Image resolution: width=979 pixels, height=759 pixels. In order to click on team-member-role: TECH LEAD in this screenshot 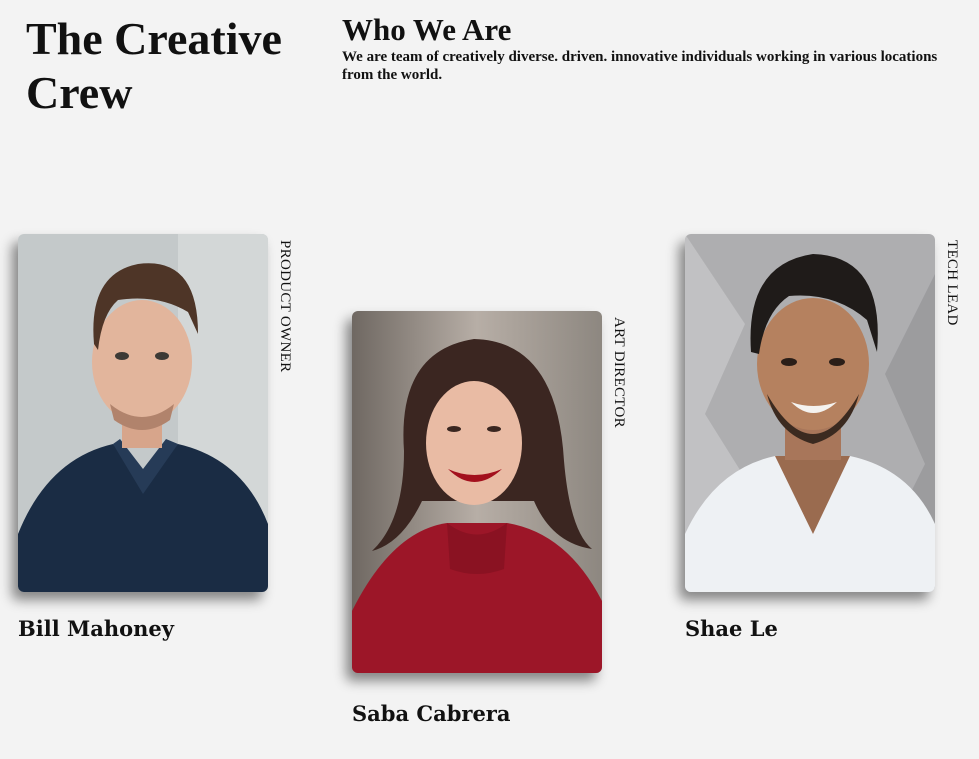, I will do `click(952, 283)`.